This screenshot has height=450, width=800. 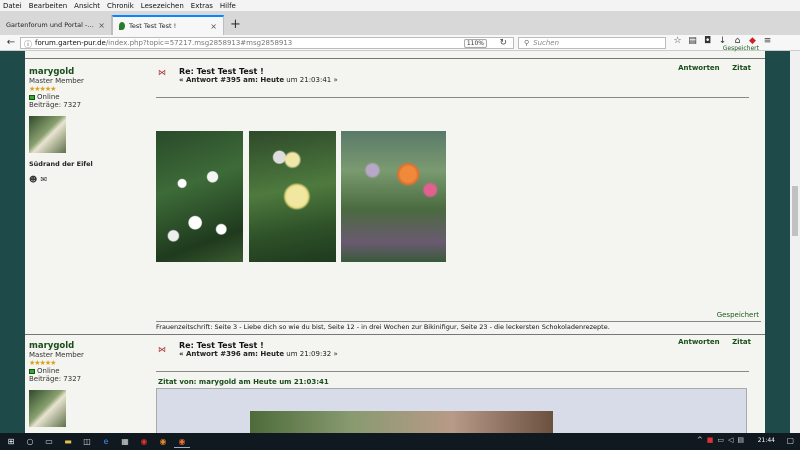 I want to click on url-domain: forum.garten-pur.de, so click(x=70, y=43).